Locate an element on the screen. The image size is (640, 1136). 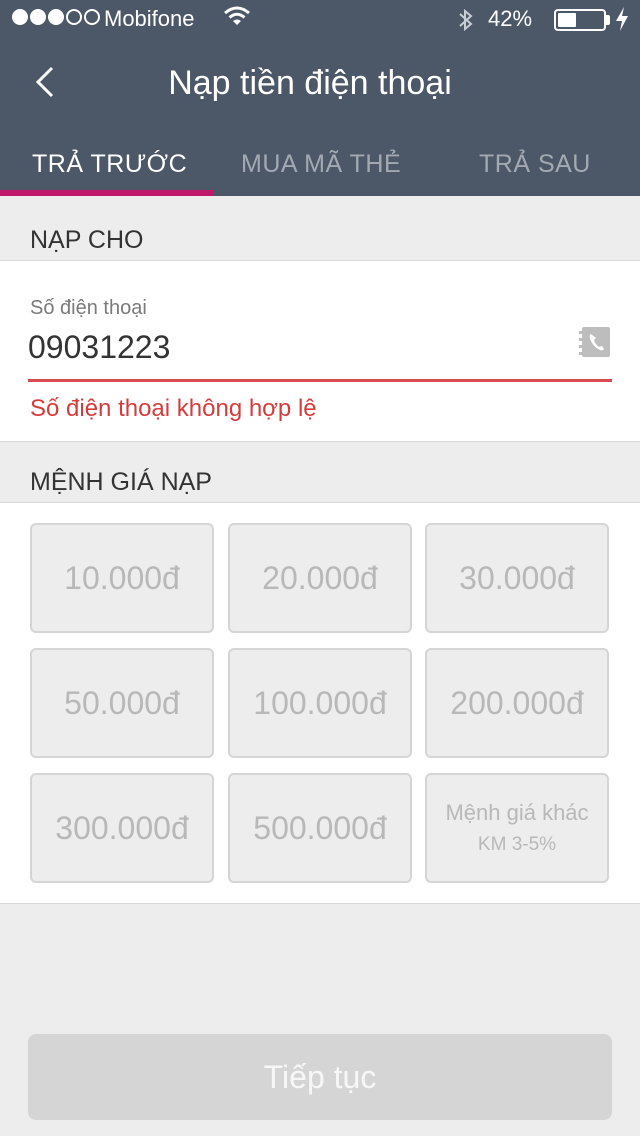
amount-section-label: MỆNH GIÁ NẠP is located at coordinates (121, 482).